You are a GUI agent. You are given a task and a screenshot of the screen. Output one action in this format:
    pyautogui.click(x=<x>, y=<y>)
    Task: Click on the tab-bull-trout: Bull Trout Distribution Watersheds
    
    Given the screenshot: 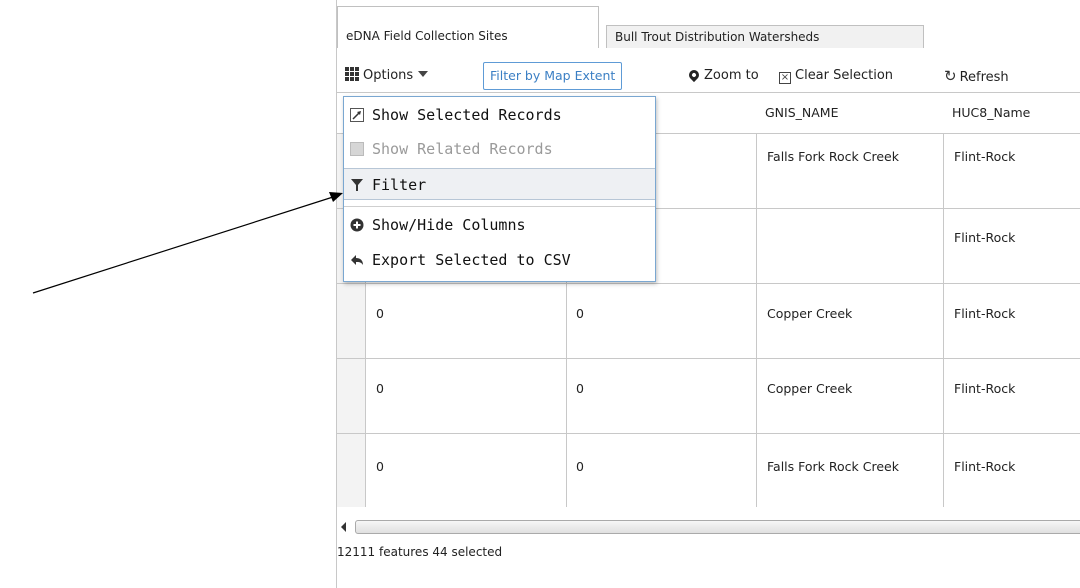 What is the action you would take?
    pyautogui.click(x=765, y=36)
    